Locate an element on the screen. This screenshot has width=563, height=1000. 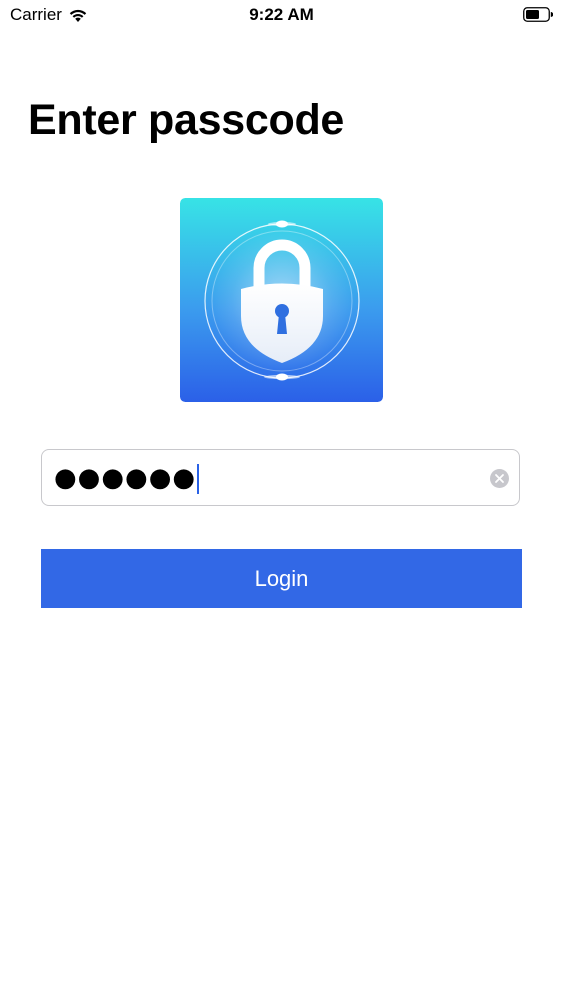
passcode-input: ●●●●●● is located at coordinates (280, 477).